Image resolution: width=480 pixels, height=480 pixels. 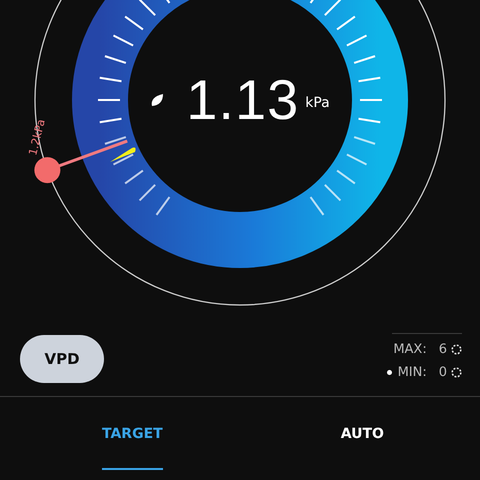 I want to click on reading-value: 1.13, so click(x=243, y=100).